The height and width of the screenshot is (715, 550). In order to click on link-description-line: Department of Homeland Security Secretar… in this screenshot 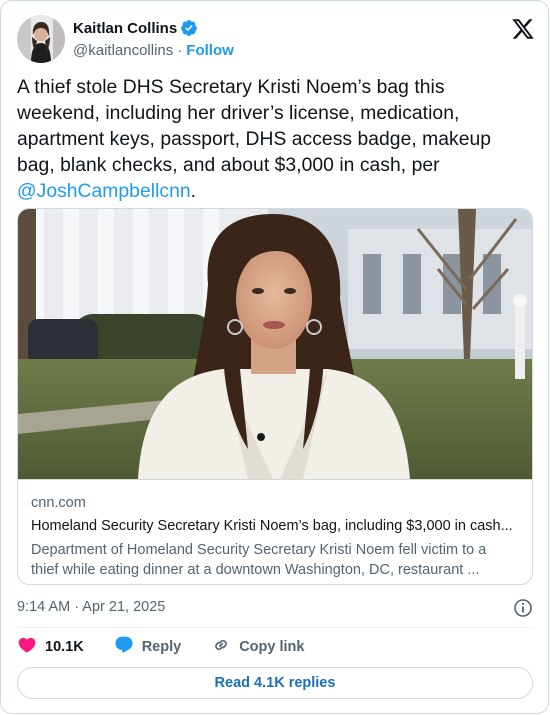, I will do `click(259, 550)`.